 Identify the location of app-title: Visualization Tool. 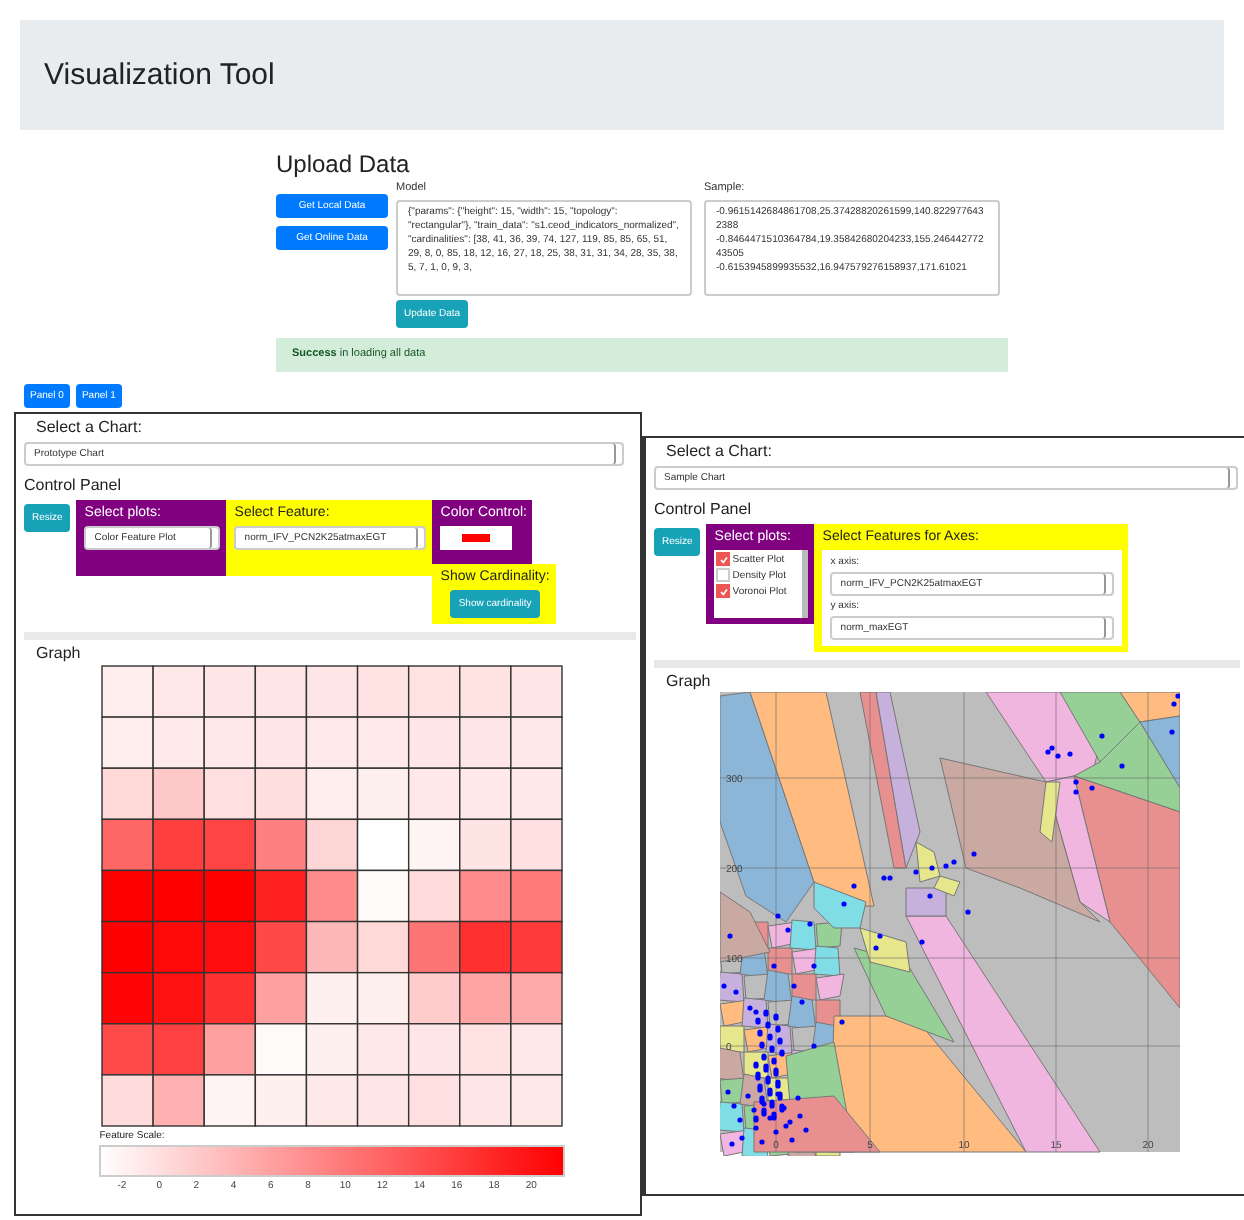
(159, 75).